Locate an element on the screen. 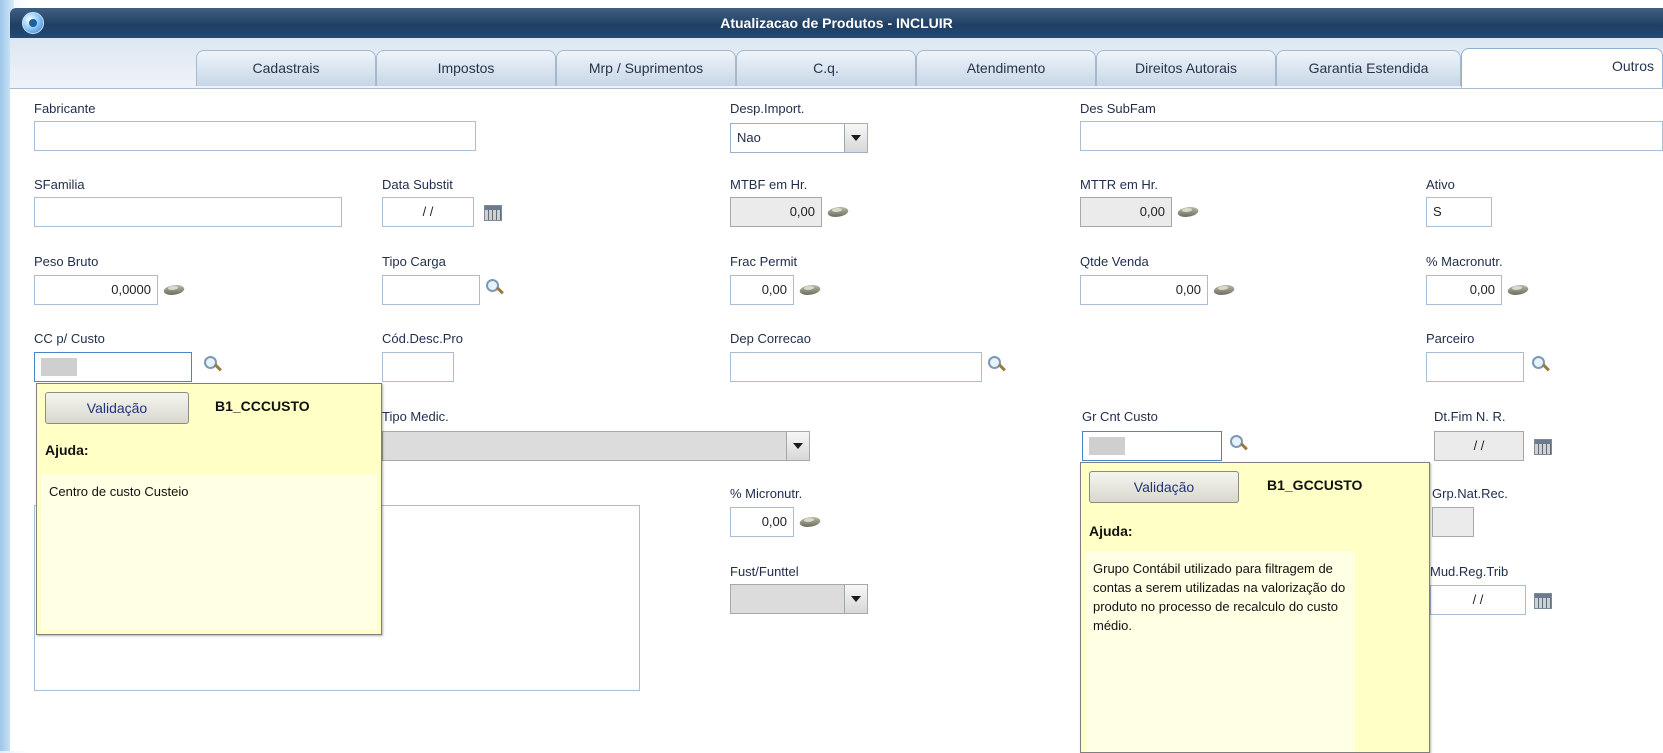  popup-help-text: Centro de custo Custeio is located at coordinates (209, 552).